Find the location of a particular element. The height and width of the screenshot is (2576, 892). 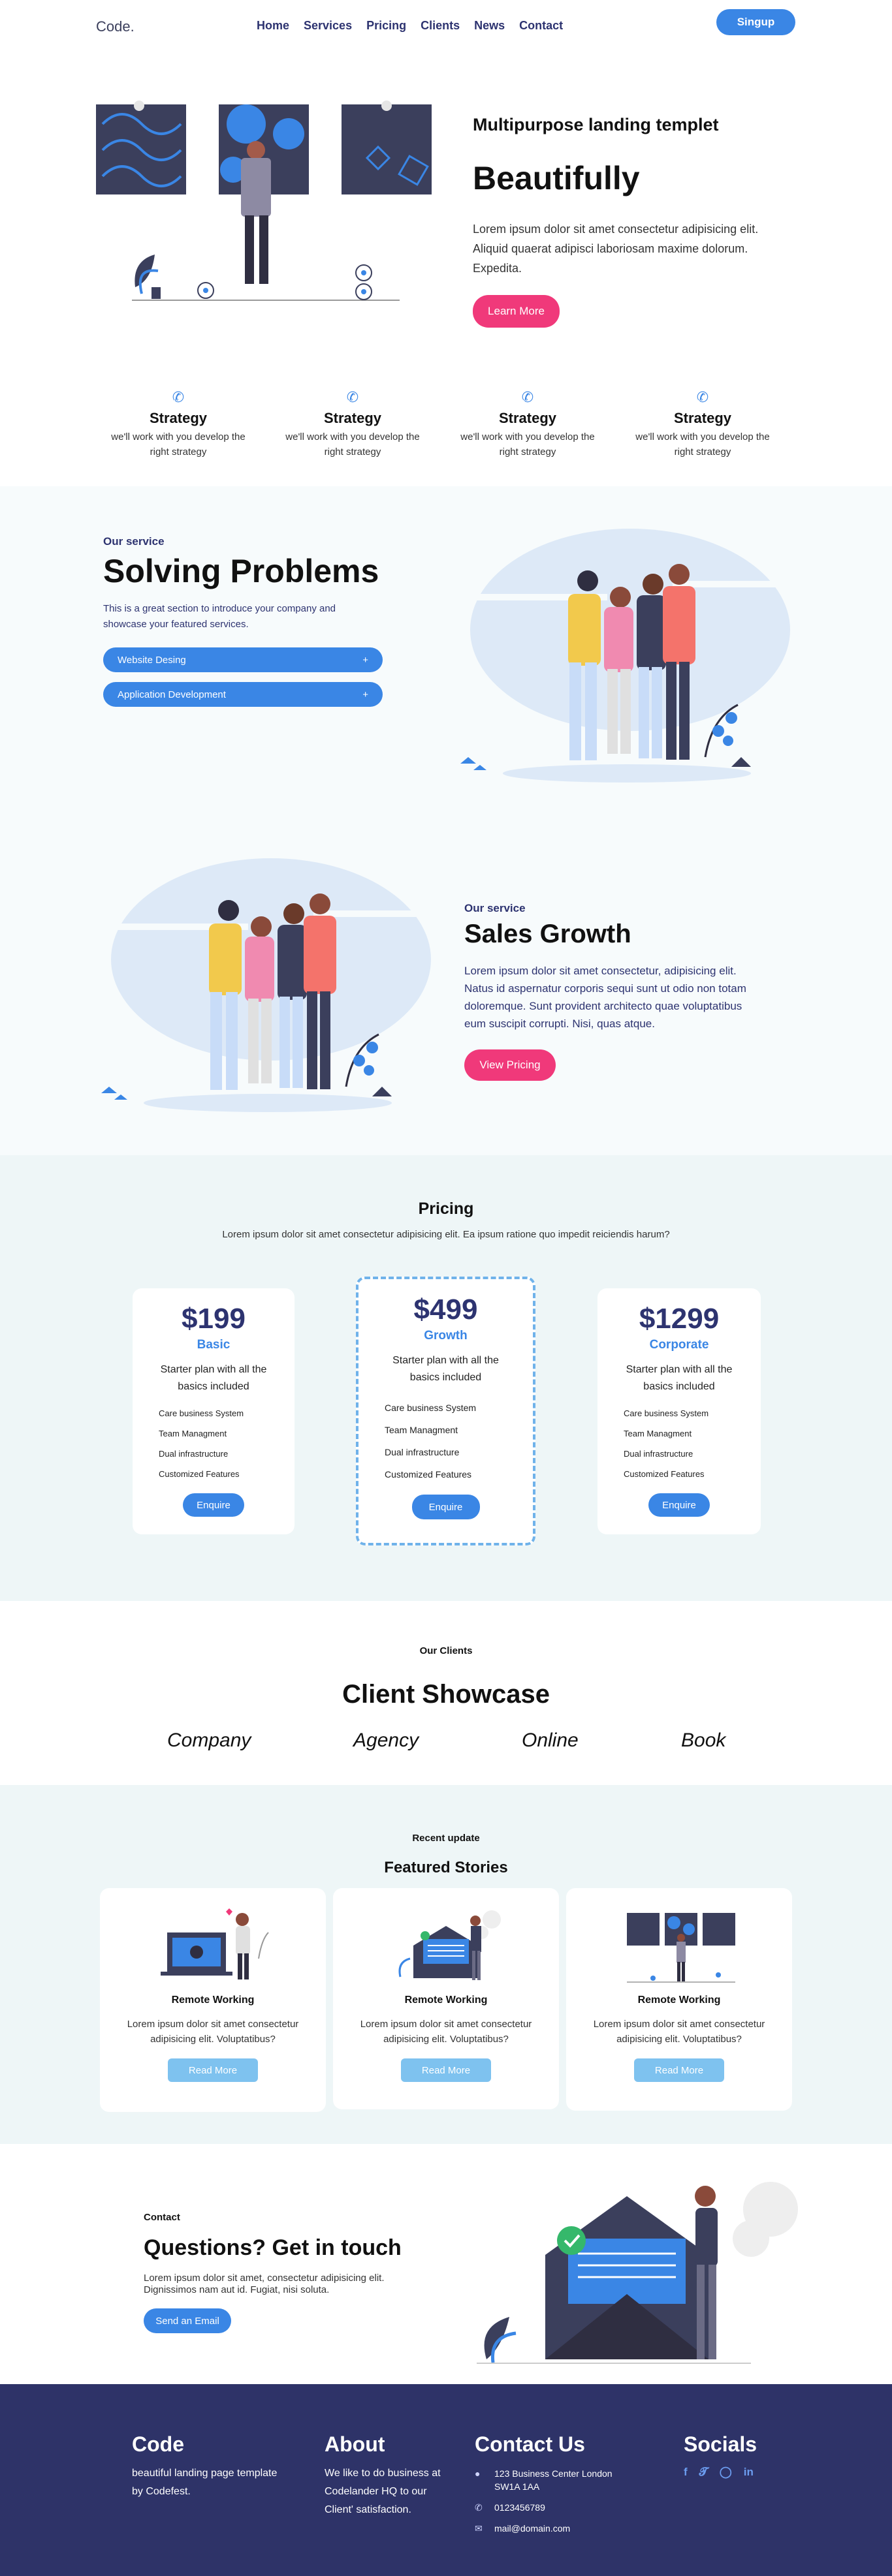

logo: Code. is located at coordinates (116, 27).